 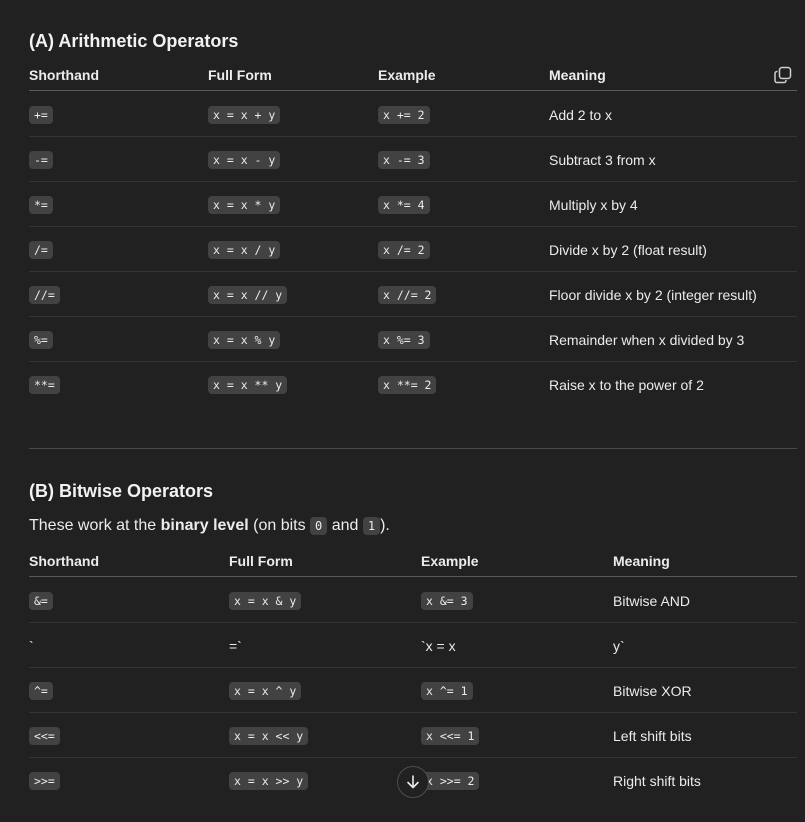 What do you see at coordinates (64, 561) in the screenshot?
I see `column-header-shorthand: Shorthand` at bounding box center [64, 561].